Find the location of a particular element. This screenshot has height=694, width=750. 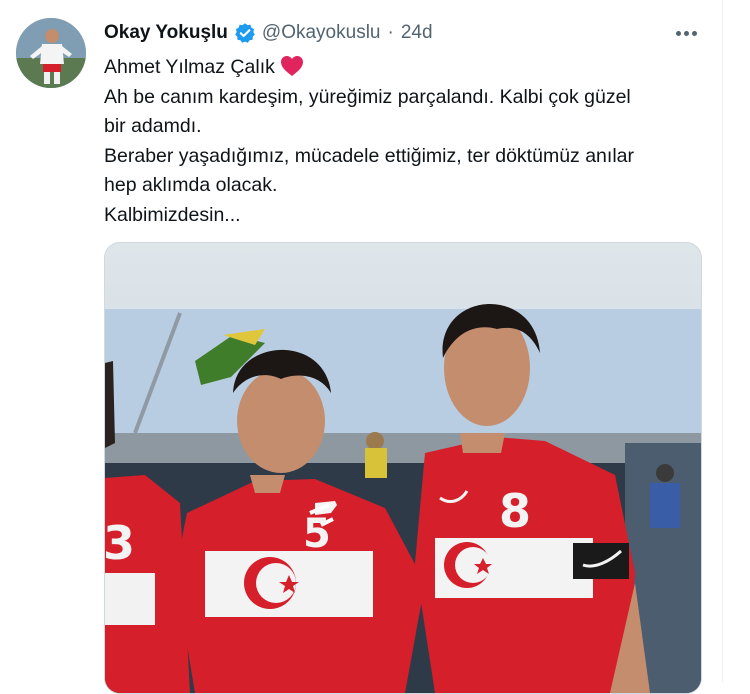

avatar-image is located at coordinates (51, 53).